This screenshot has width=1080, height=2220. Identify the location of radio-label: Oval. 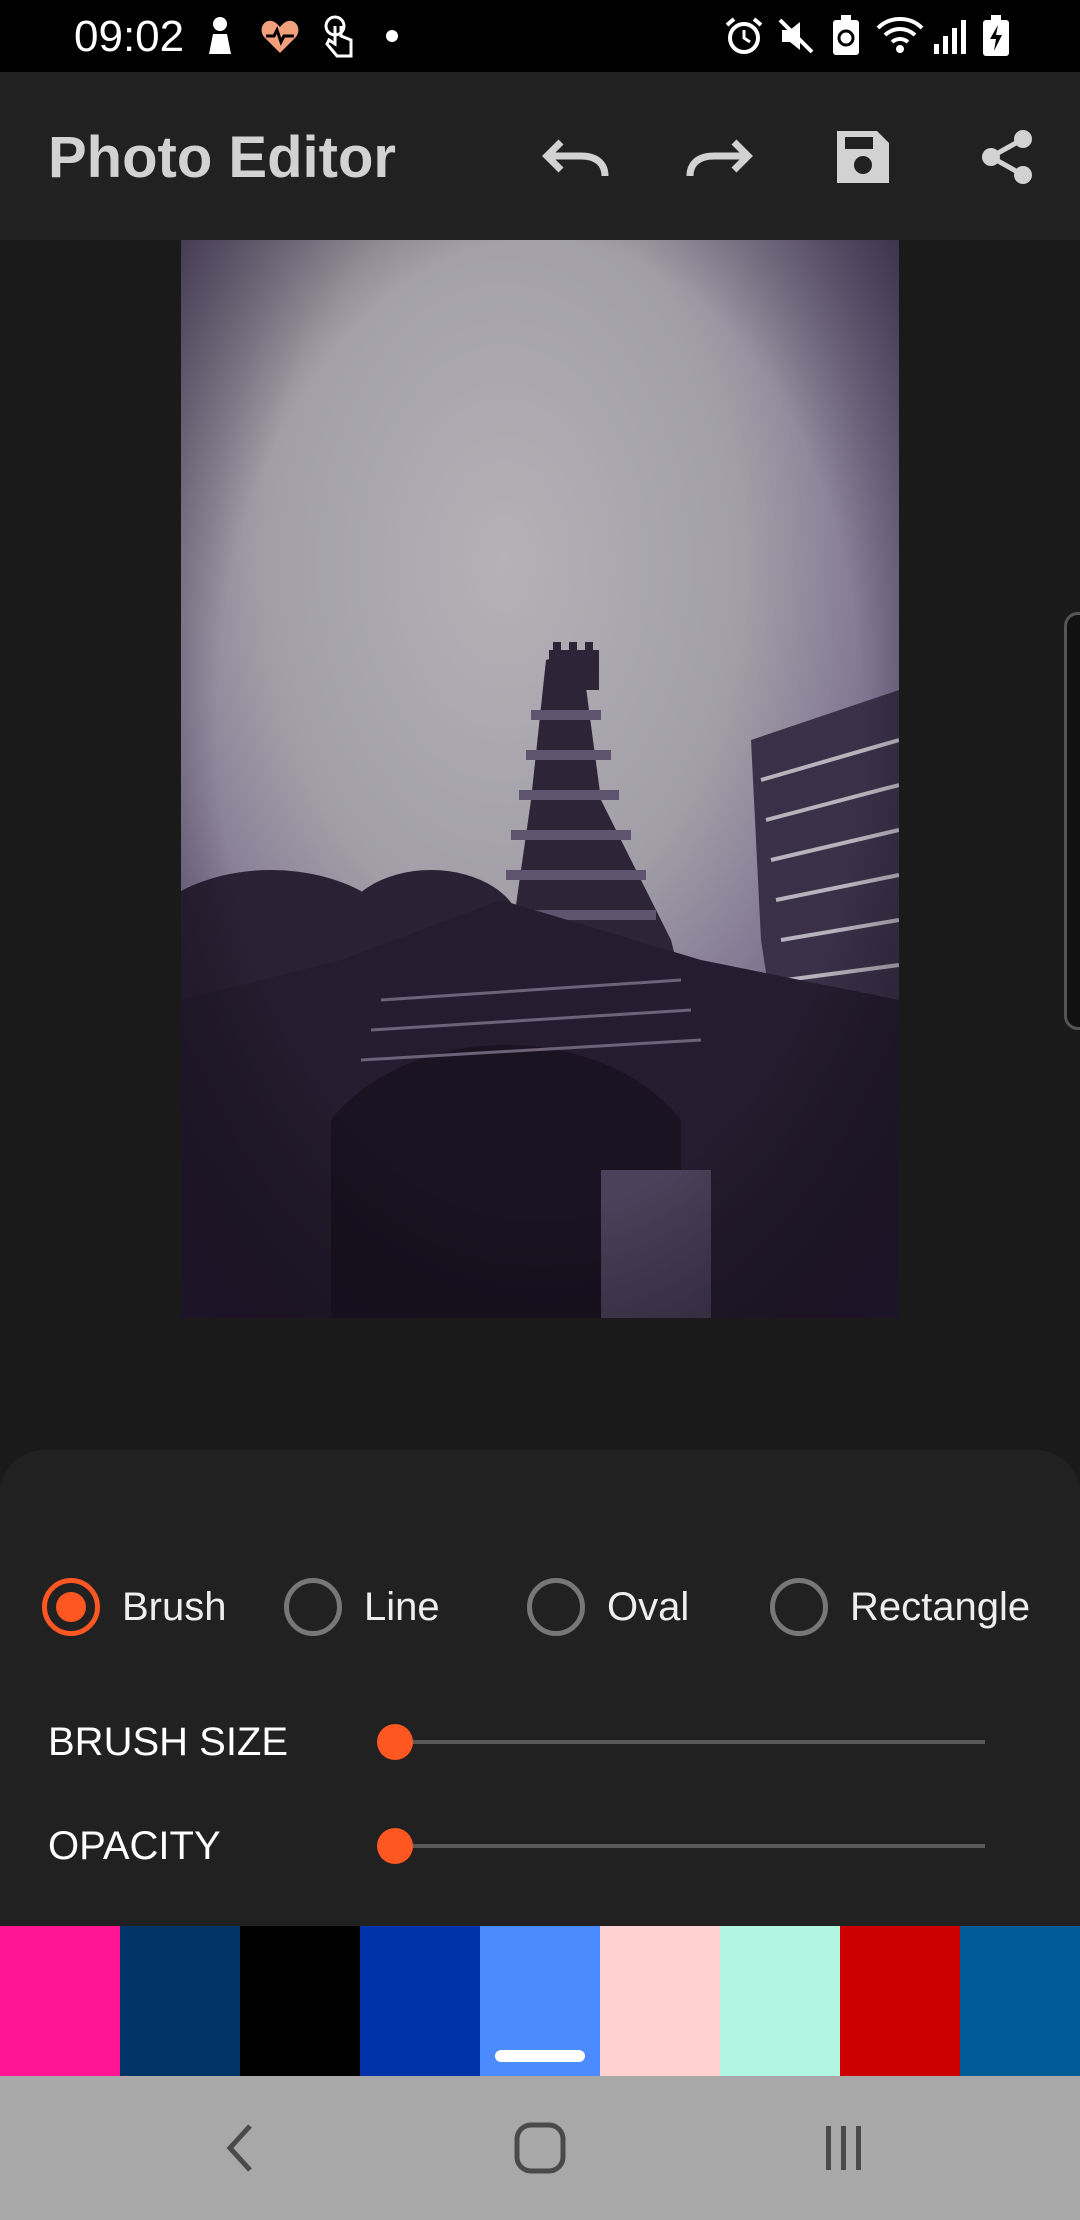
(648, 1606).